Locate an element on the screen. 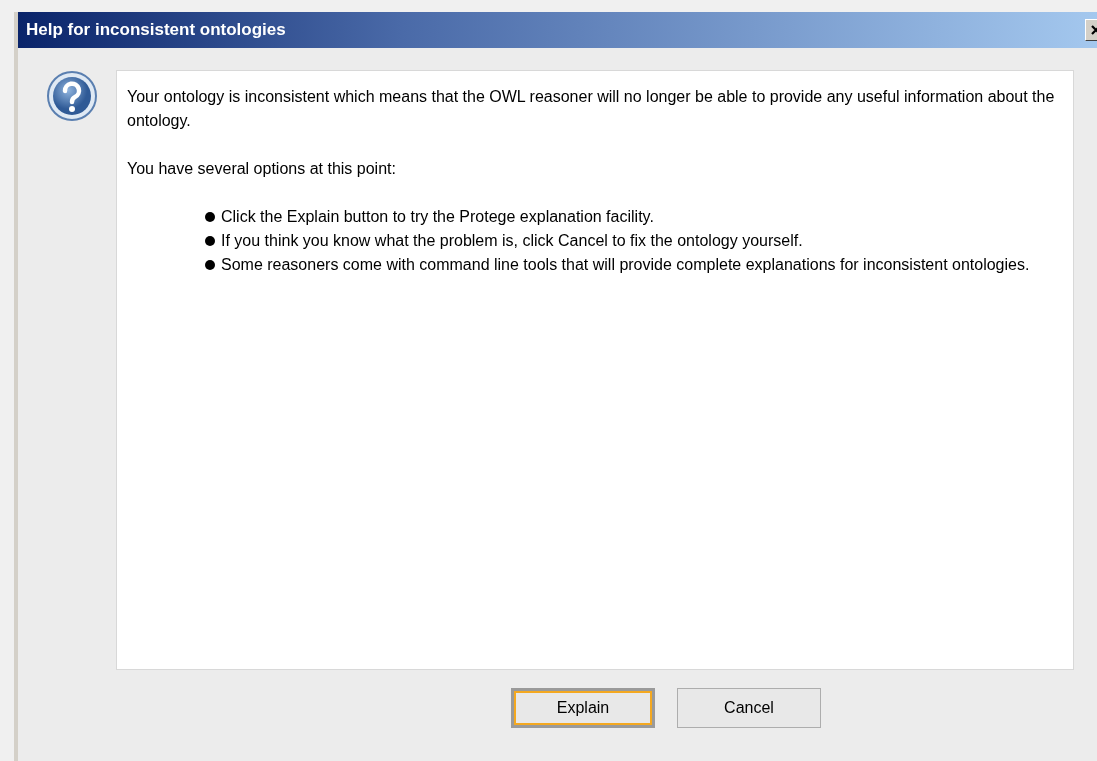 The image size is (1097, 761). dialog-button: Cancel is located at coordinates (749, 708).